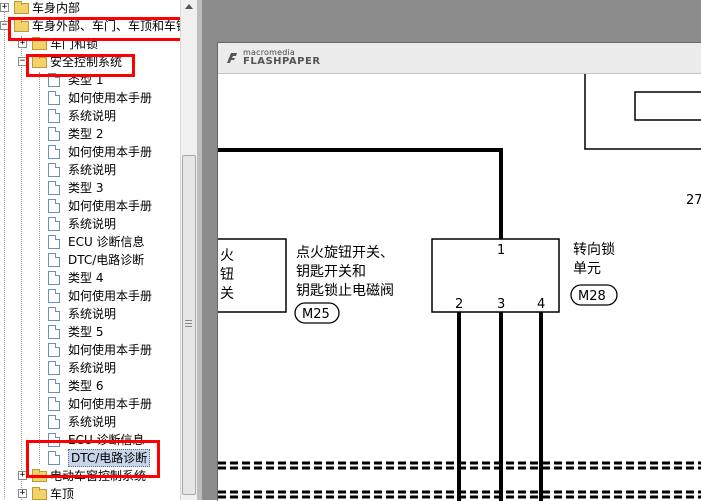 The width and height of the screenshot is (701, 501). I want to click on tree-item-label: 车顶, so click(62, 493).